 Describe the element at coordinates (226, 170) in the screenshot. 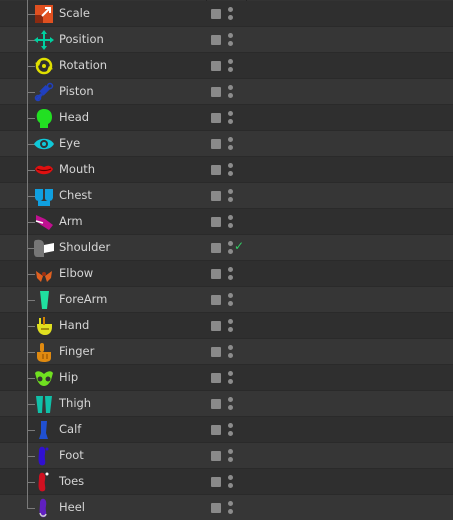

I see `tree-row-mouth: Mouth` at that location.